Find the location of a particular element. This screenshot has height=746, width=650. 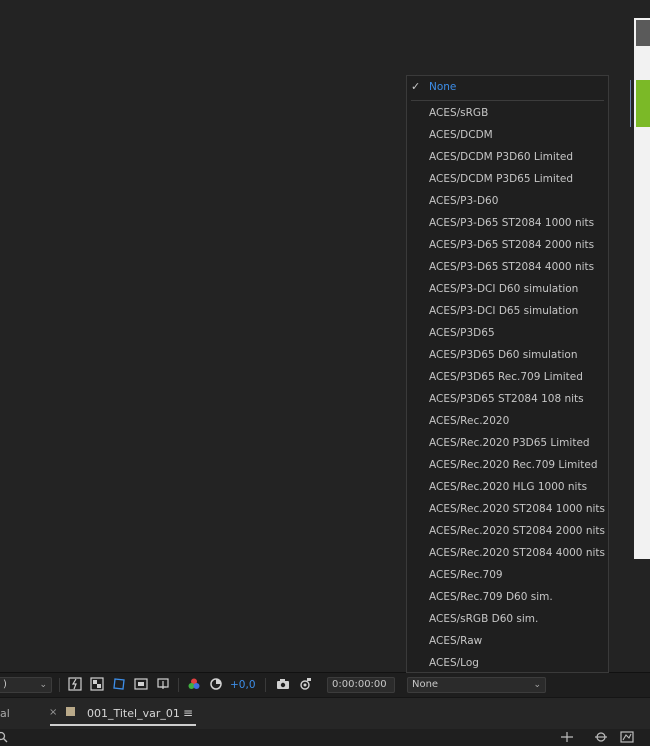

graph-editor-icon is located at coordinates (627, 738).